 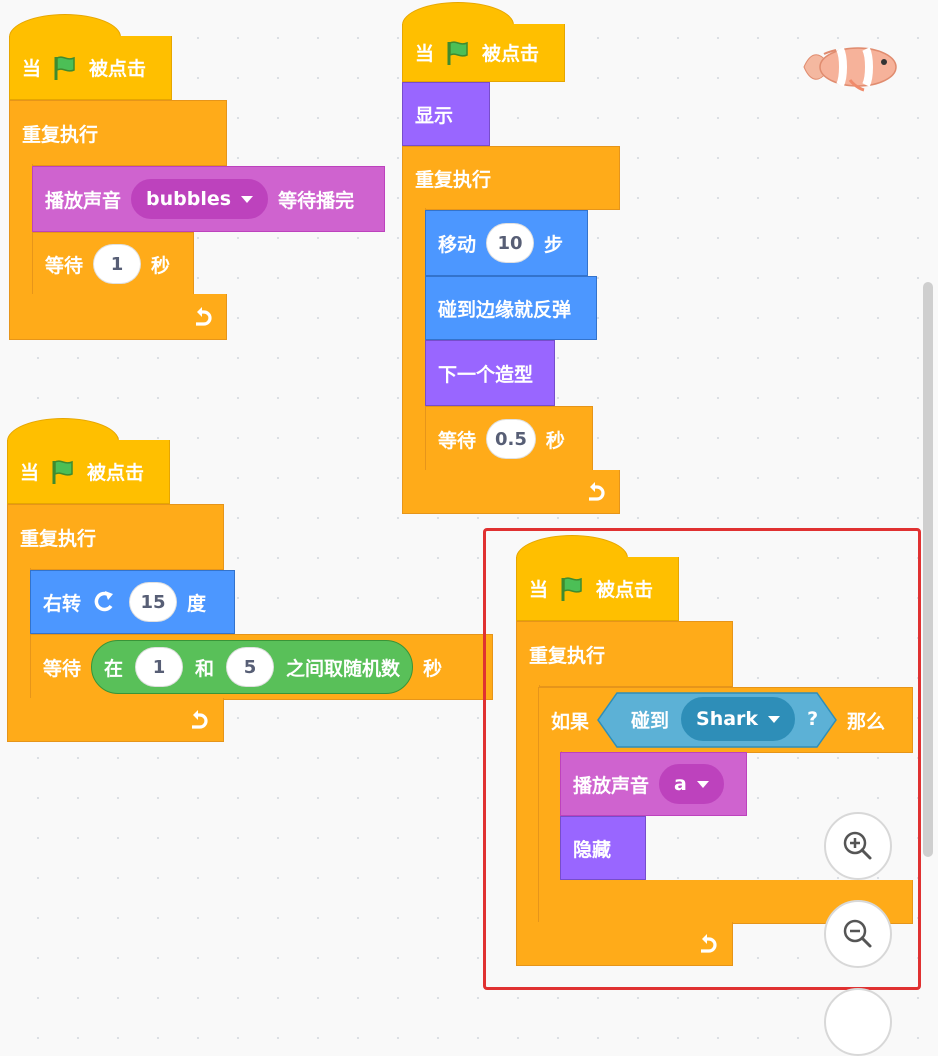 I want to click on wait-seconds-input: 0.5, so click(x=511, y=439).